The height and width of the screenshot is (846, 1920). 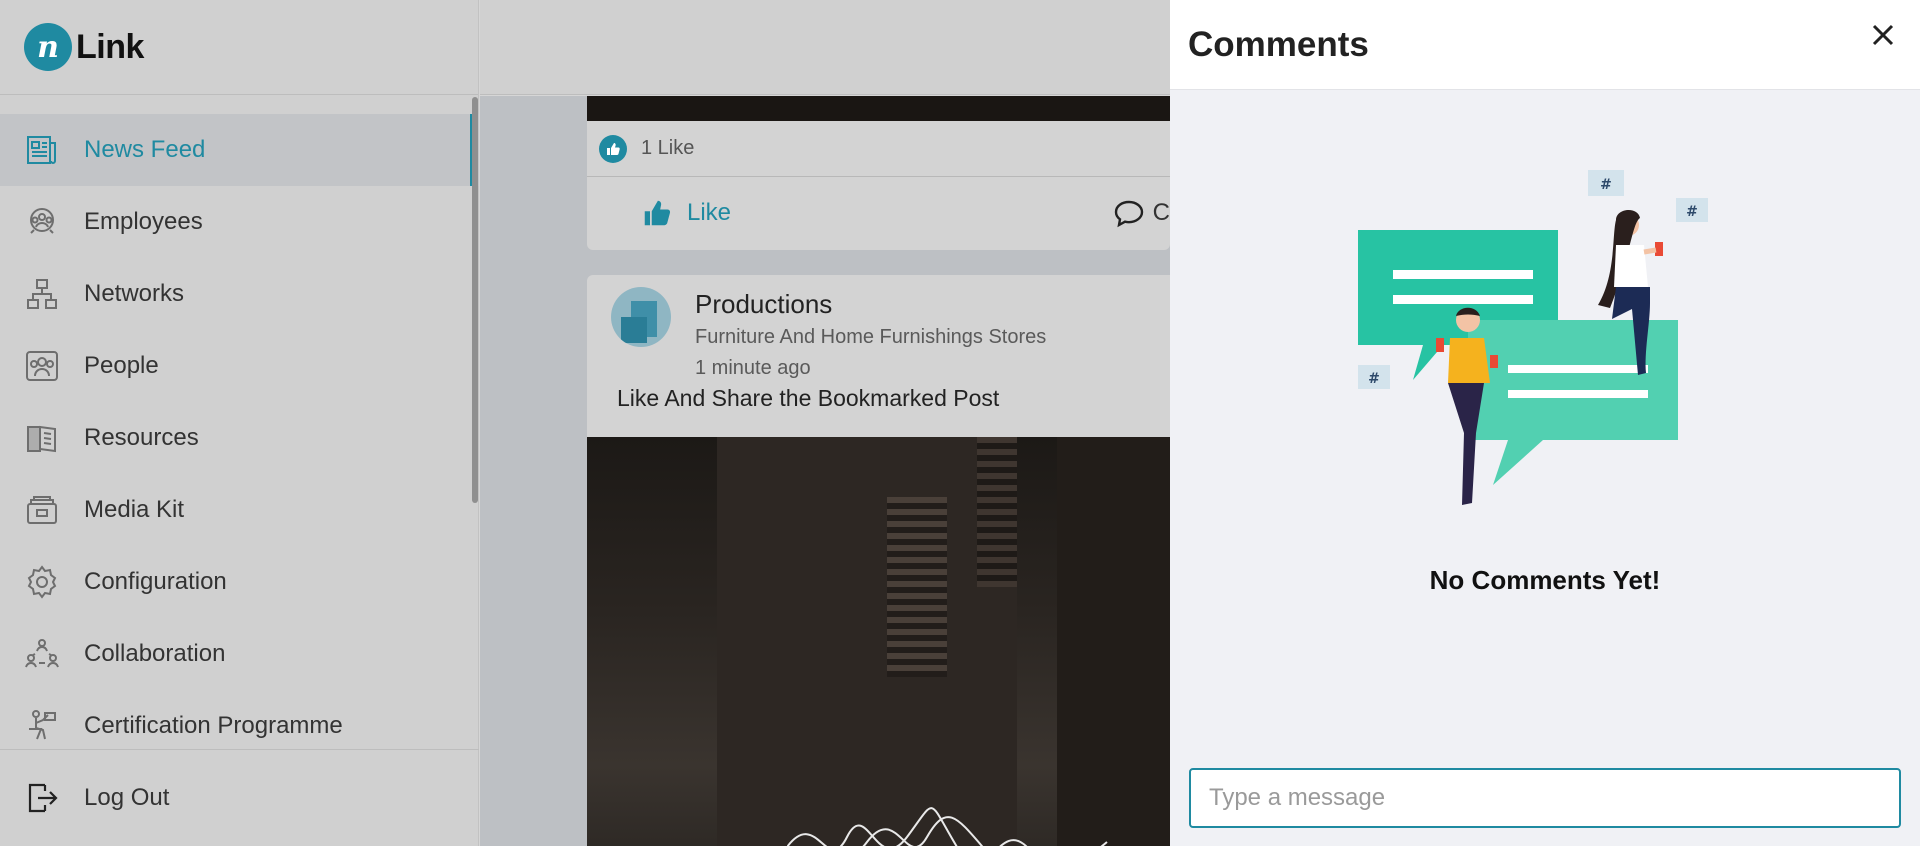 I want to click on post-timestamp: 1 minute ago, so click(x=753, y=368).